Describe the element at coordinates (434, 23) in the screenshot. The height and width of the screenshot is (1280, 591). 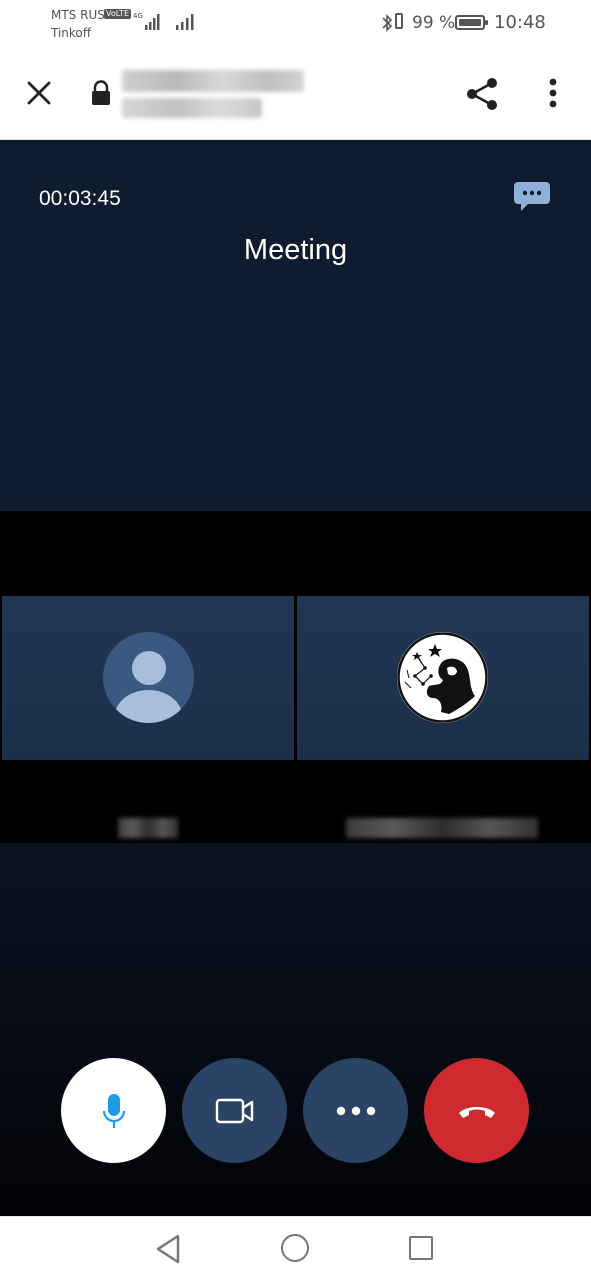
I see `battery-percent: 99 %` at that location.